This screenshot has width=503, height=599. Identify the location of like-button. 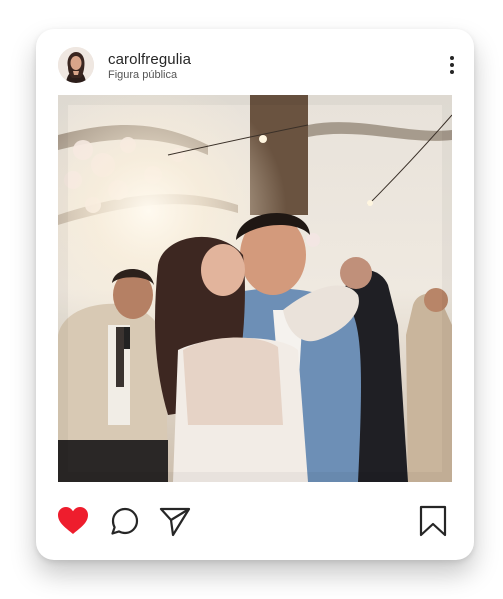
(73, 521).